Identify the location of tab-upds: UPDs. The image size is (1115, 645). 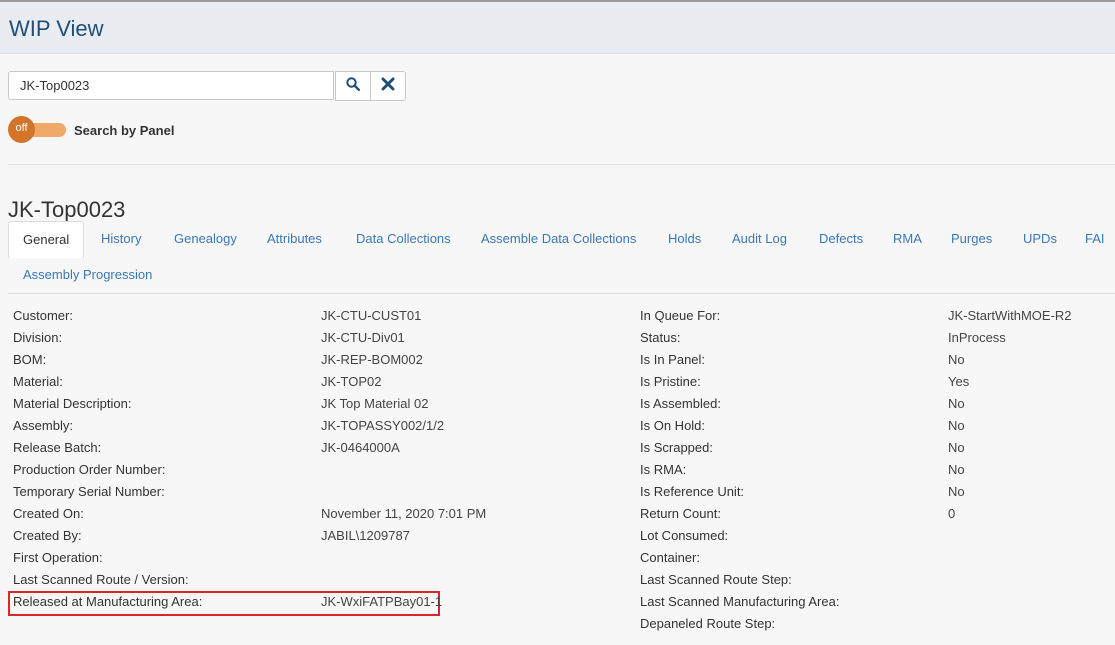
(1040, 238).